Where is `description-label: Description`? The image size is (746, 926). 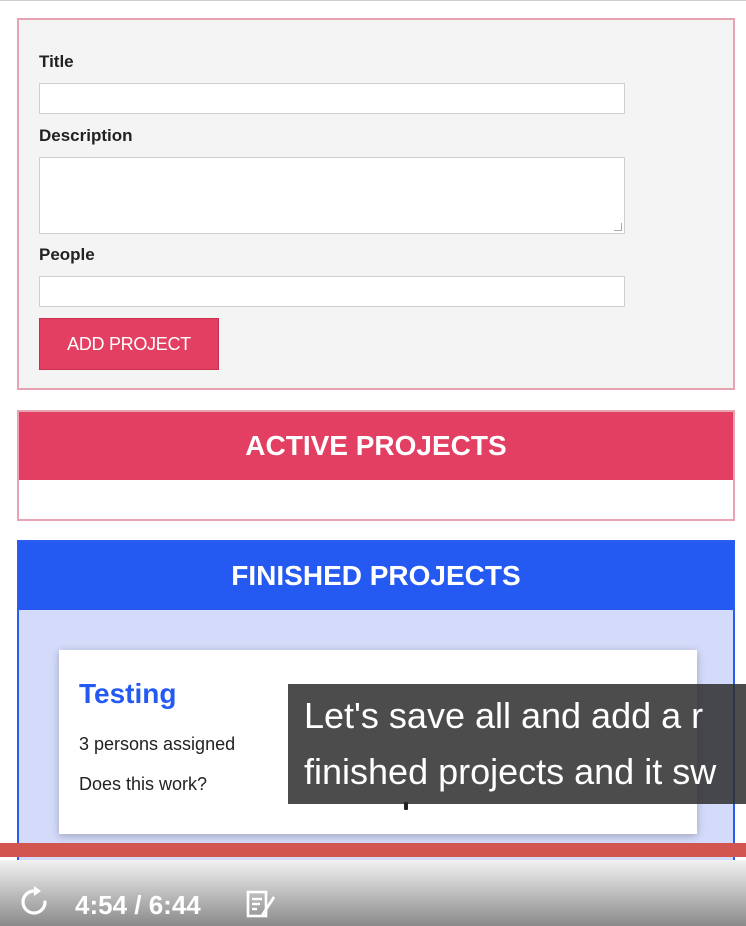 description-label: Description is located at coordinates (86, 135).